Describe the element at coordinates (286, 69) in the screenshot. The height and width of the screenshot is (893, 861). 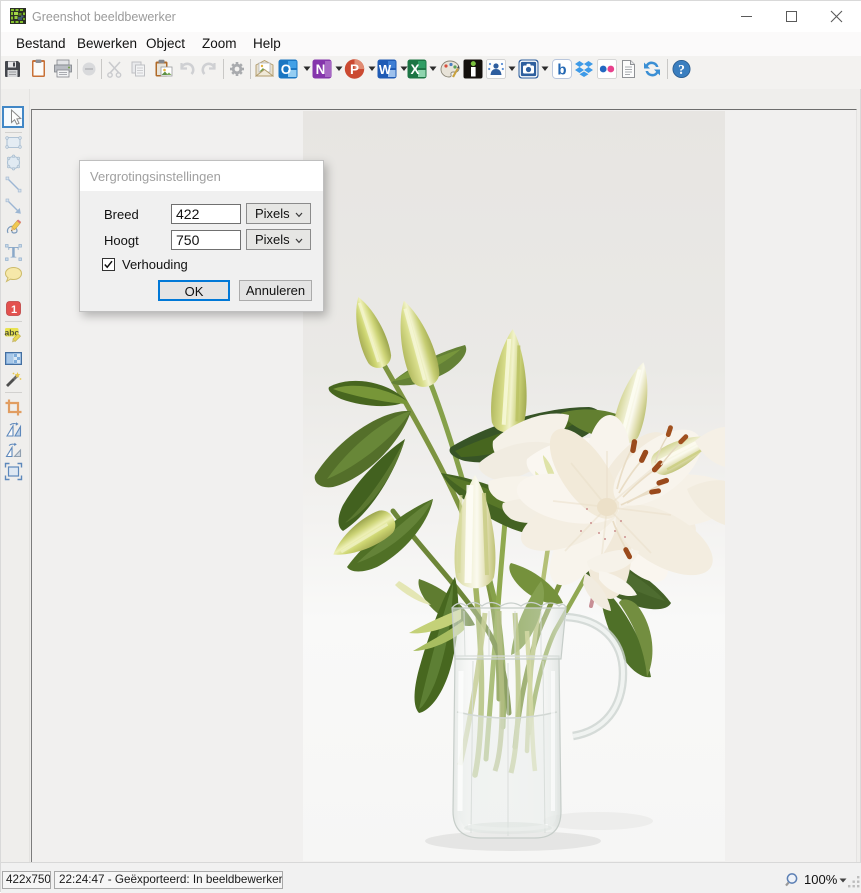
I see `svg-text: O` at that location.